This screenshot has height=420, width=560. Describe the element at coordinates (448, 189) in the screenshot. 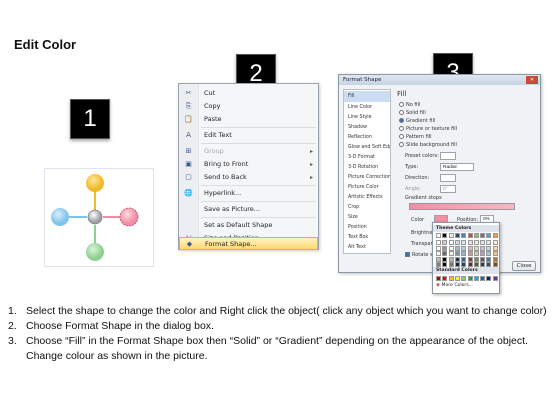

I see `angle-input: 0°` at that location.